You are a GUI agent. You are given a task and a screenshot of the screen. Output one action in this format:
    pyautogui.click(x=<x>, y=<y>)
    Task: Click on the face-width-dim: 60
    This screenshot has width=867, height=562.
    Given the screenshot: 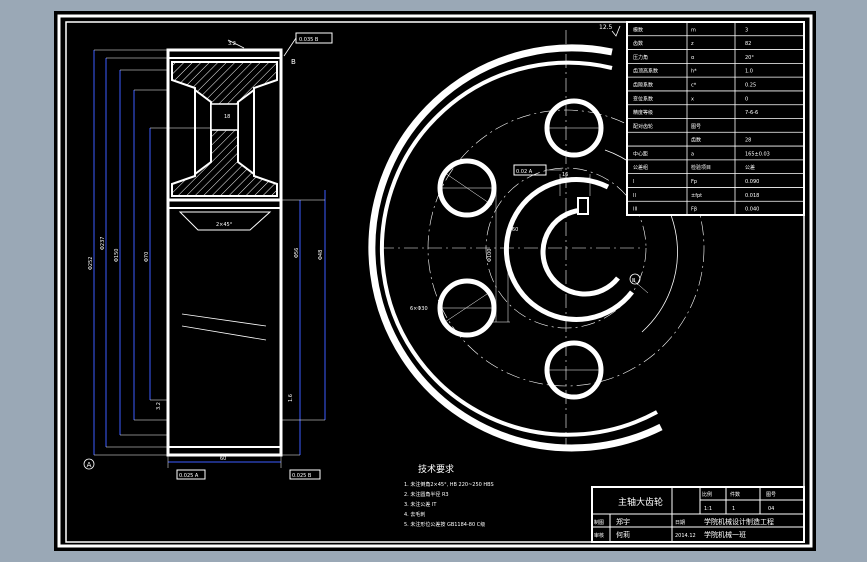 What is the action you would take?
    pyautogui.click(x=223, y=459)
    